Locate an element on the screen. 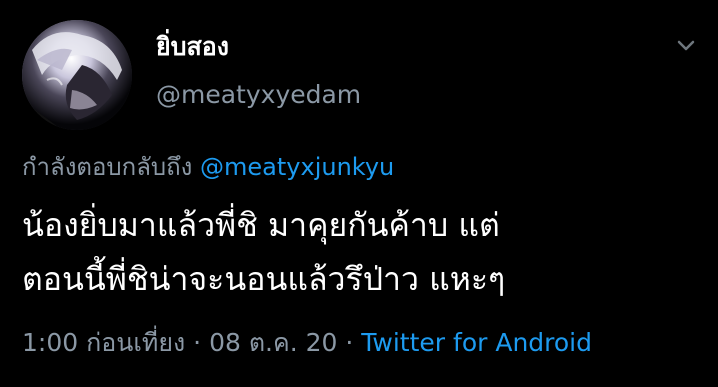 The width and height of the screenshot is (718, 387). avatar is located at coordinates (77, 75).